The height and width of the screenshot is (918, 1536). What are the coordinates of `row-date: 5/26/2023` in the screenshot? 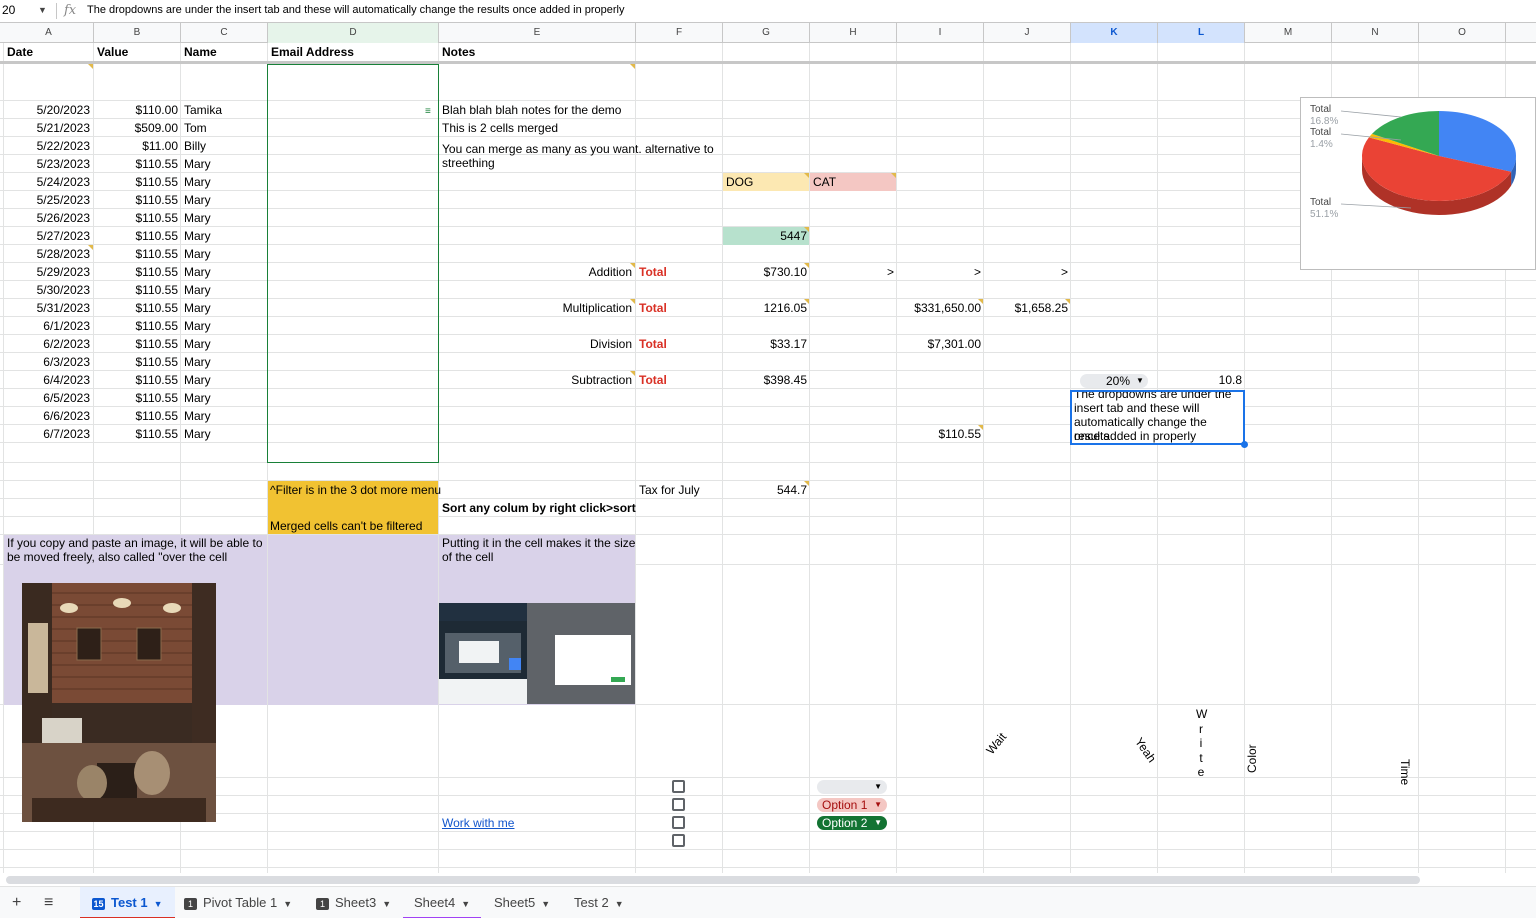 It's located at (63, 218).